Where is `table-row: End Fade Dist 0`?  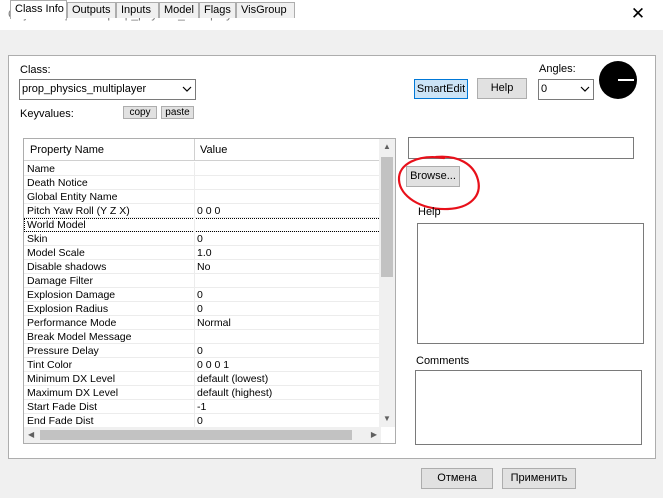
table-row: End Fade Dist 0 is located at coordinates (202, 421).